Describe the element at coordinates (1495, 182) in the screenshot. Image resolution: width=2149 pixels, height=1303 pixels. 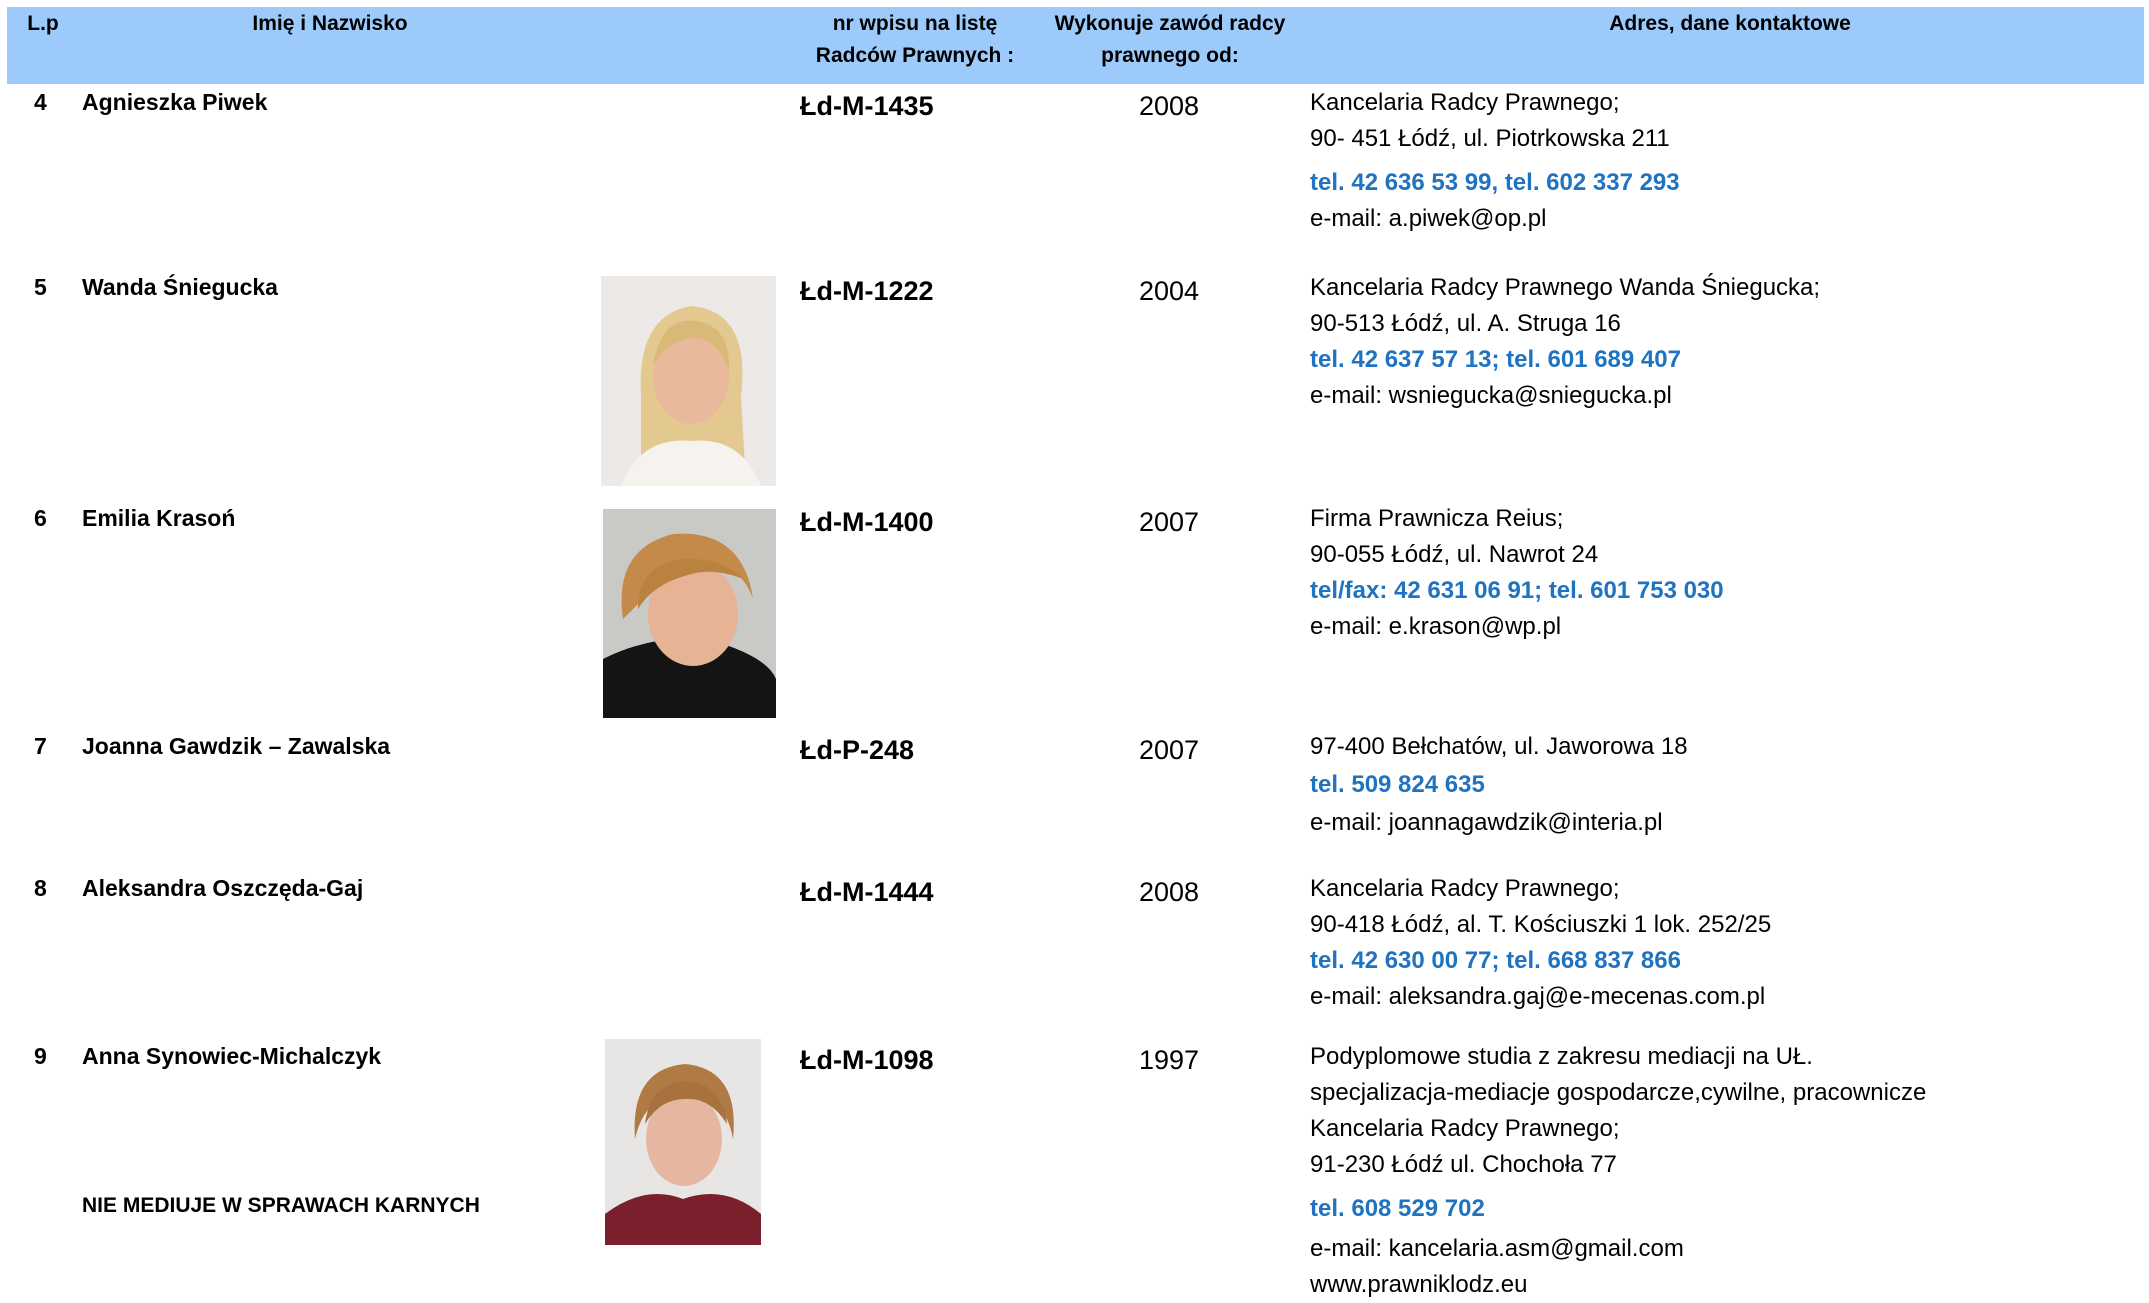
I see `phone-line: tel. 42 636 53 99, tel. 602 337 293` at that location.